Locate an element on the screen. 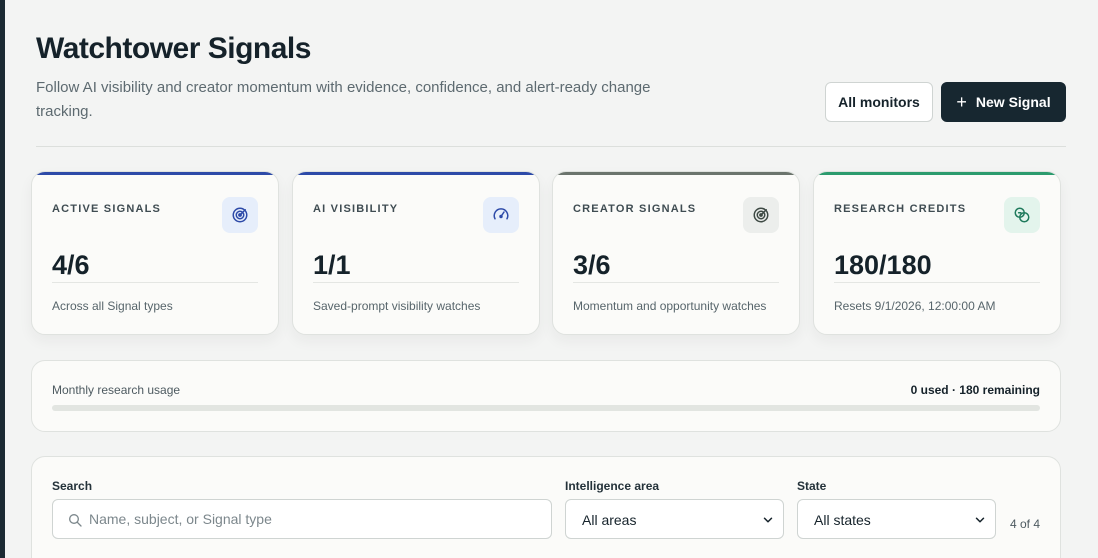 The width and height of the screenshot is (1098, 558). usage-stat: 0 used · 180 remaining is located at coordinates (975, 390).